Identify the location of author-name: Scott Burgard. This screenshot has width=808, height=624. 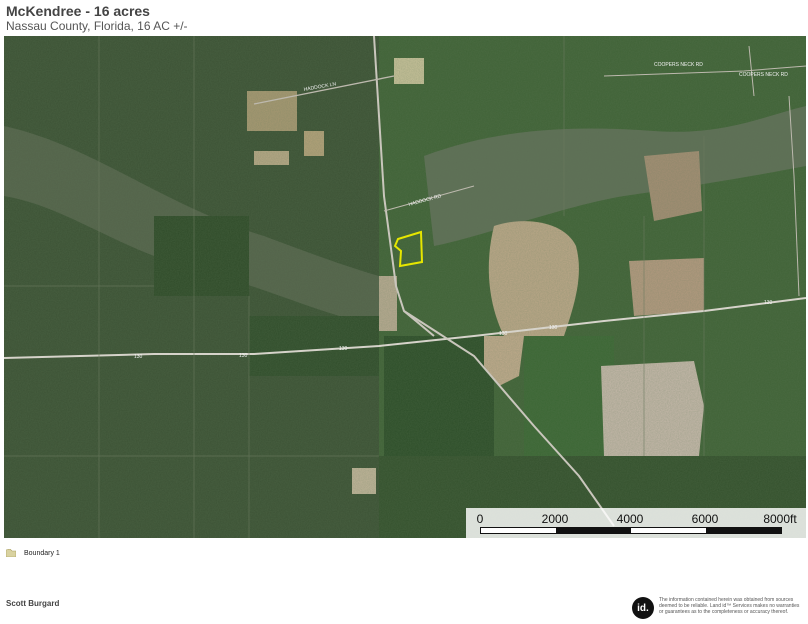
(33, 603).